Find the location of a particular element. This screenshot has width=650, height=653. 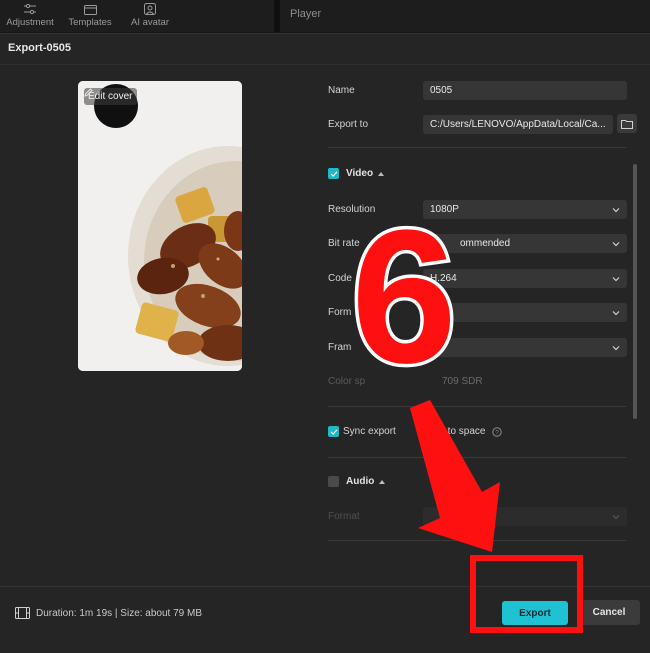

dialog-title: Export-0505 is located at coordinates (39, 48).